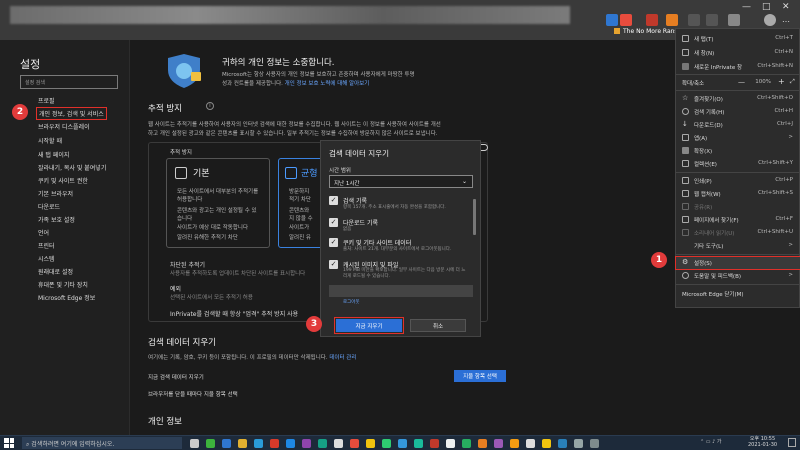  I want to click on sidebar-item-startup: 시작할 때, so click(50, 140).